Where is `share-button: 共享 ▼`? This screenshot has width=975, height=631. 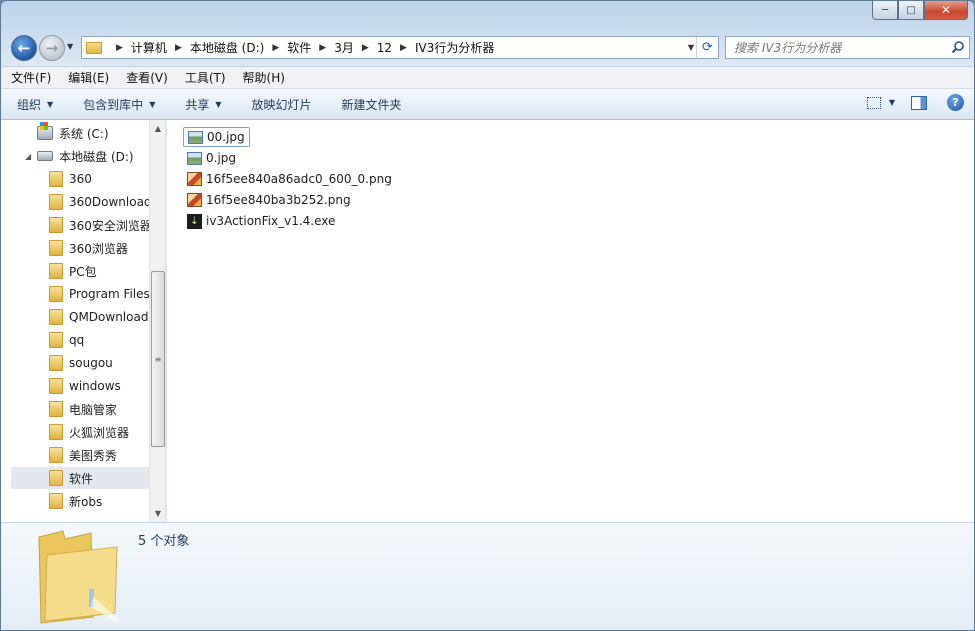
share-button: 共享 ▼ is located at coordinates (203, 104).